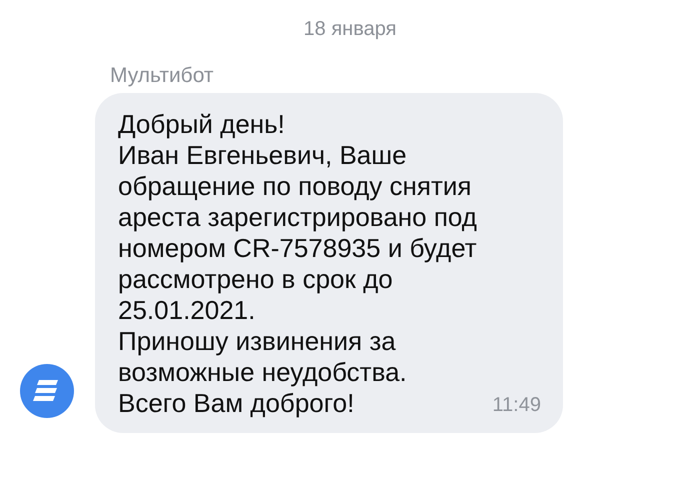 The image size is (700, 498). What do you see at coordinates (350, 29) in the screenshot?
I see `date-divider: 18 января` at bounding box center [350, 29].